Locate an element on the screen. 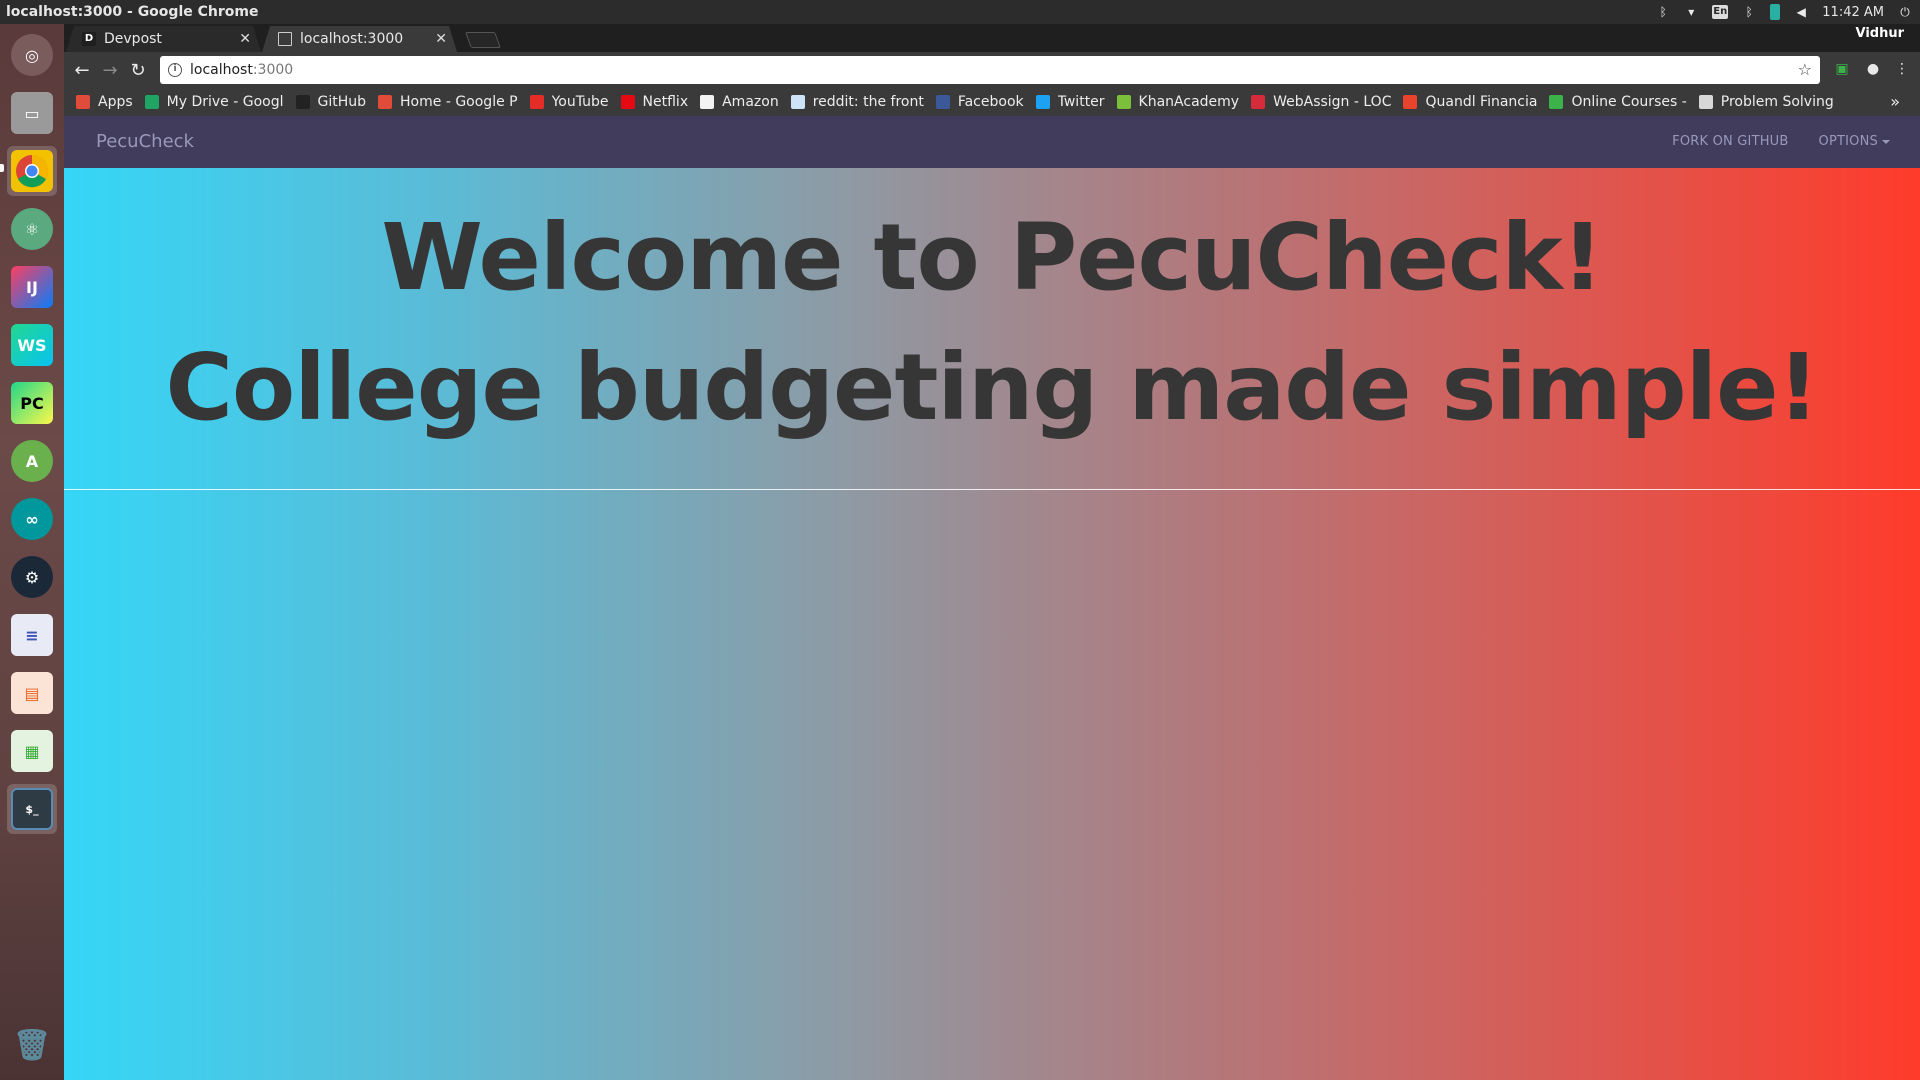 Image resolution: width=1920 pixels, height=1080 pixels. launcher-atom: ⚛ is located at coordinates (32, 229).